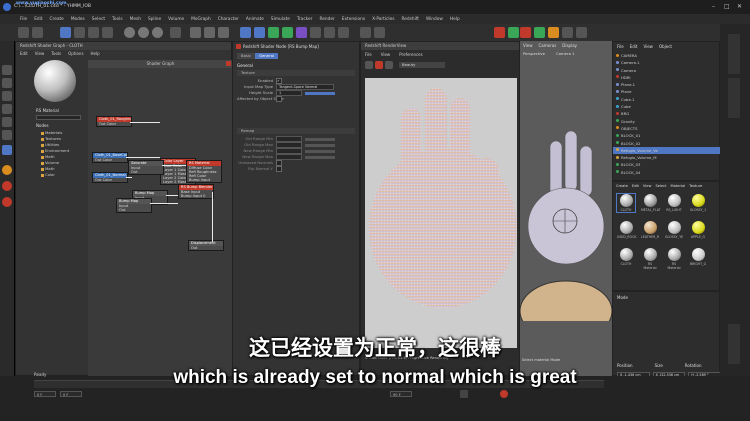 This screenshot has width=750, height=421. I want to click on object-item: Plane, so click(667, 91).